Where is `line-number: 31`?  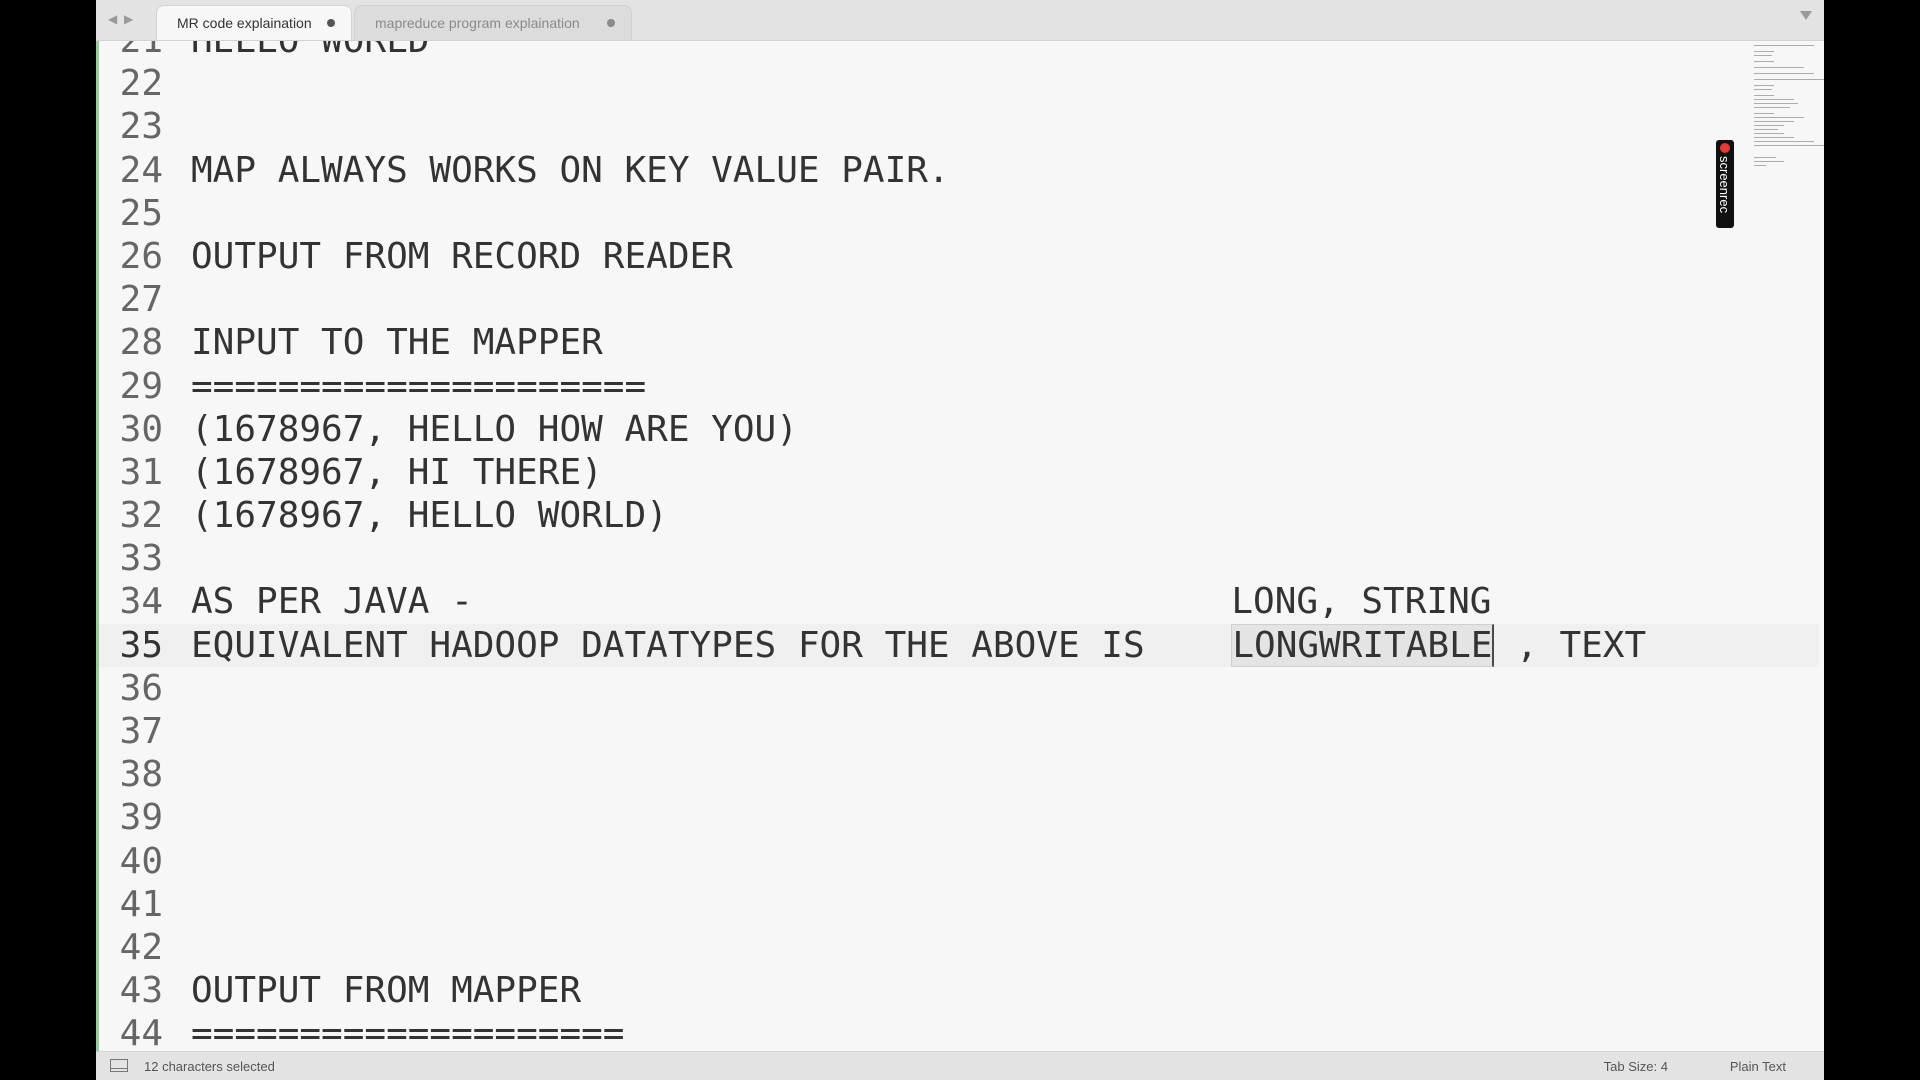
line-number: 31 is located at coordinates (141, 472).